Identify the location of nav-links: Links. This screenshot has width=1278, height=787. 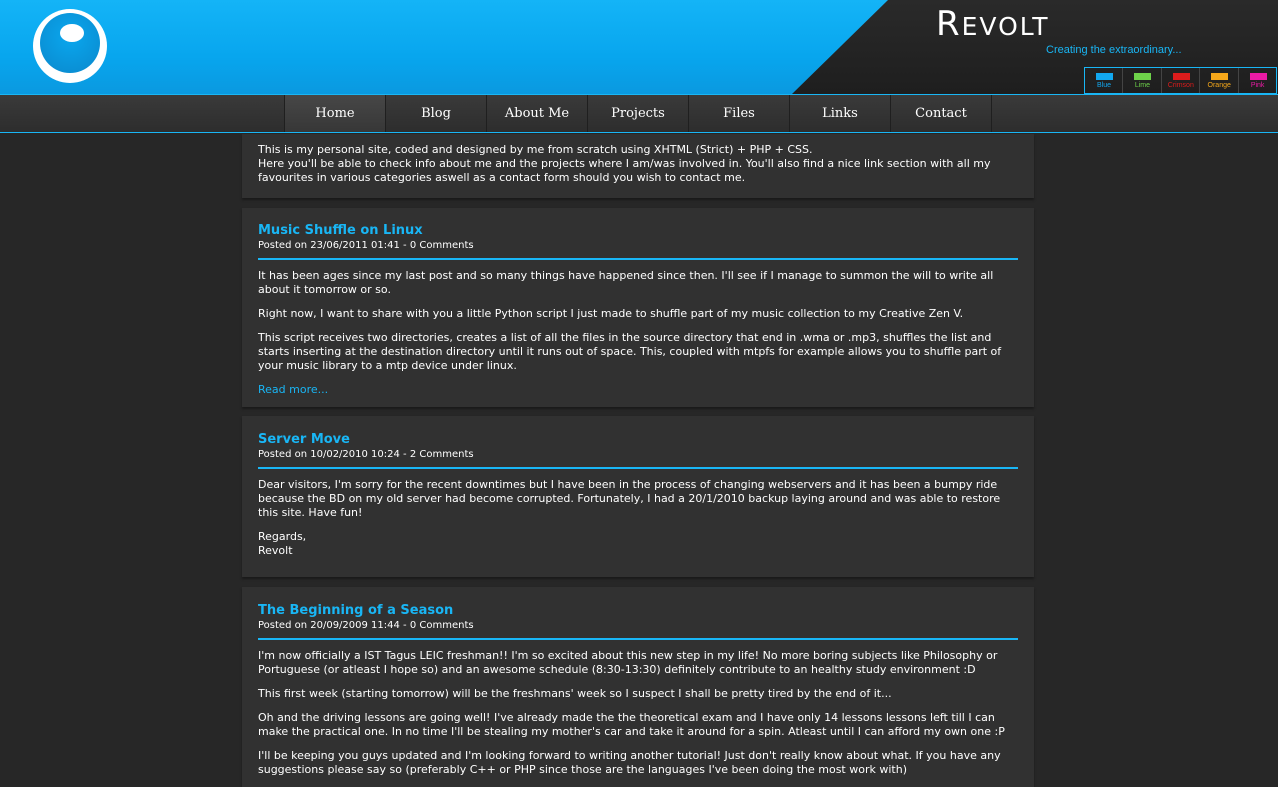
(839, 113).